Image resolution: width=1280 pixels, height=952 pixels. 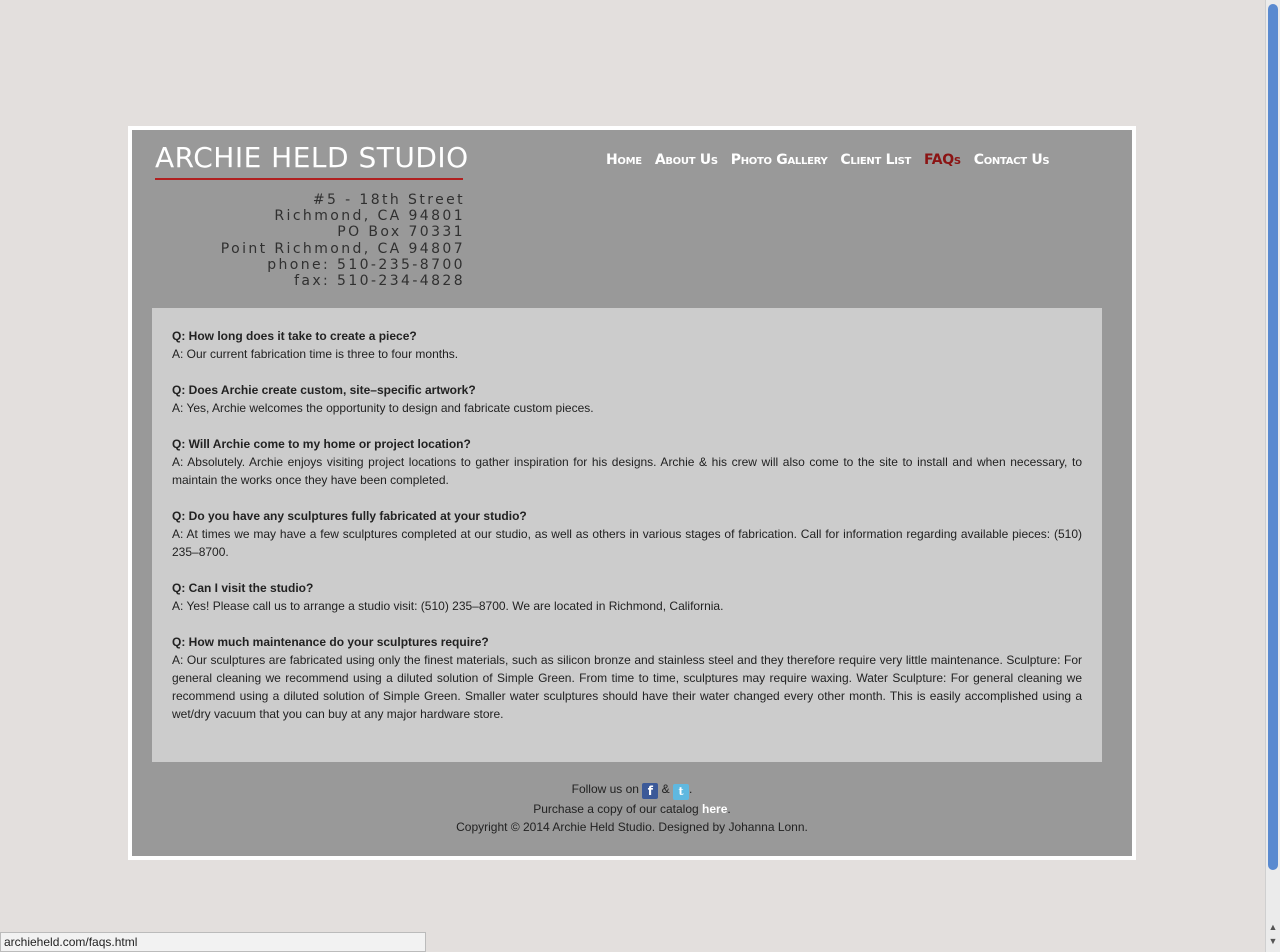 What do you see at coordinates (714, 809) in the screenshot?
I see `catalog-link: here` at bounding box center [714, 809].